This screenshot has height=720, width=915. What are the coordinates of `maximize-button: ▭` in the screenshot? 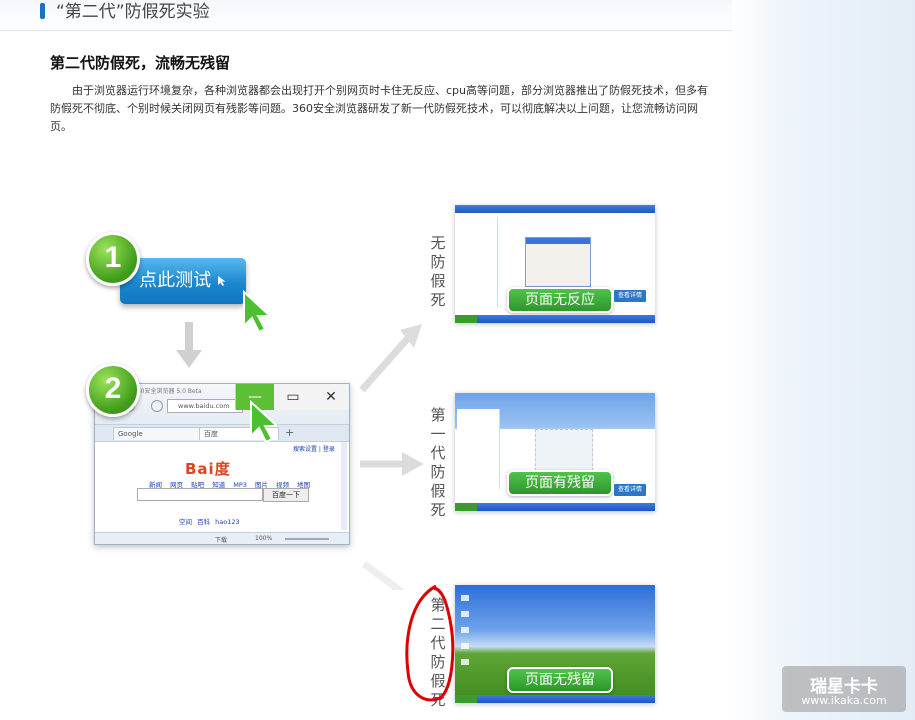 It's located at (293, 397).